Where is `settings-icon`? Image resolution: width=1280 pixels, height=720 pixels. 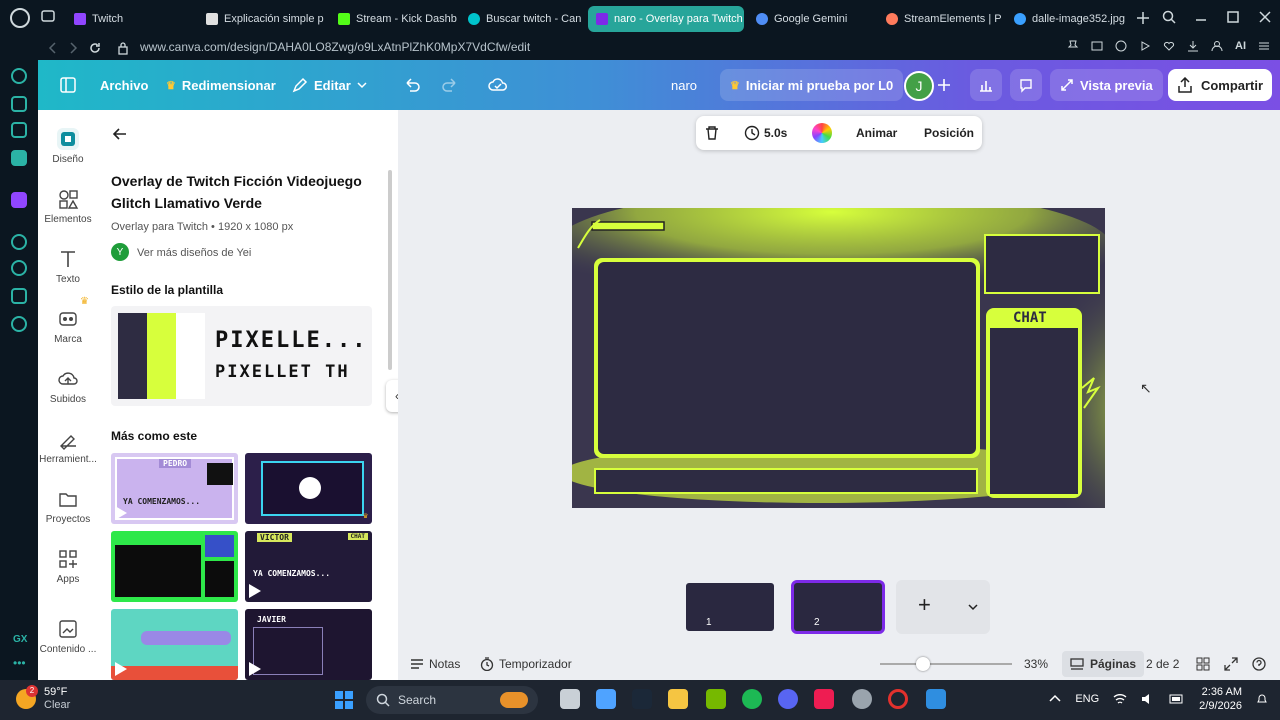 settings-icon is located at coordinates (19, 324).